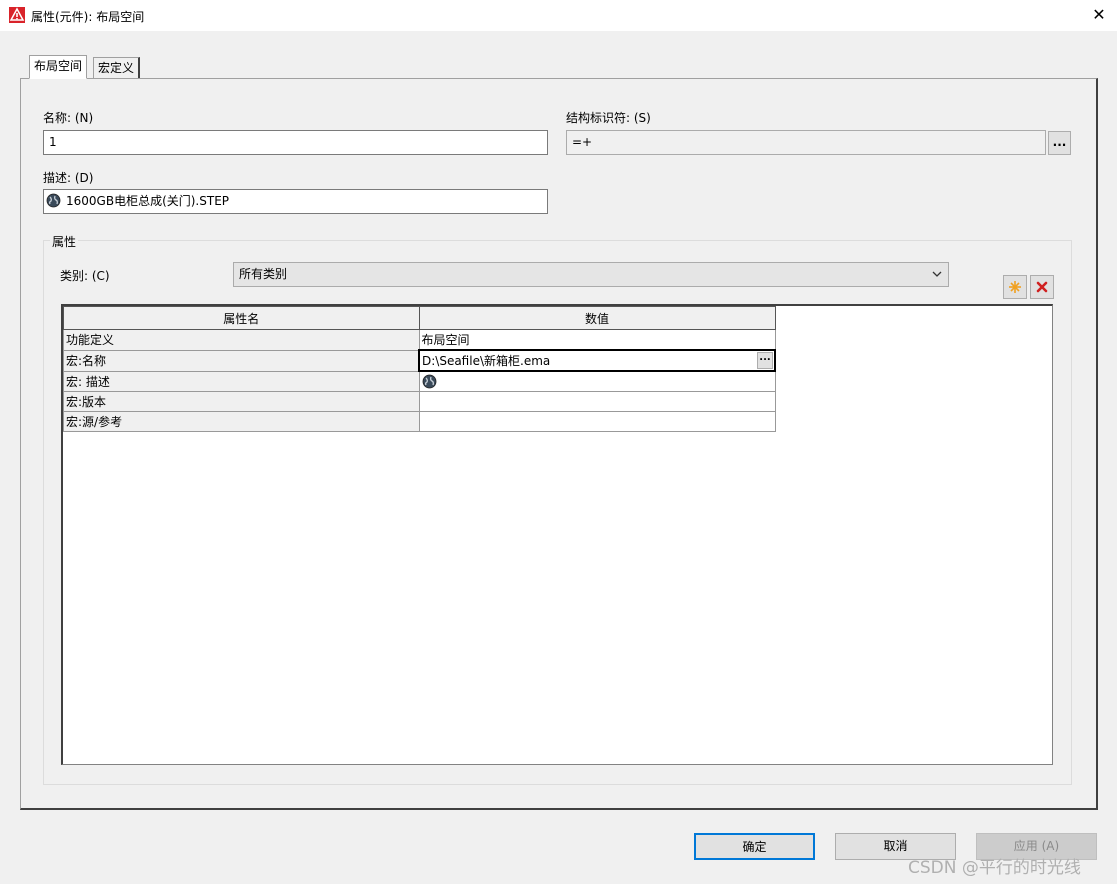 The height and width of the screenshot is (884, 1117). Describe the element at coordinates (148, 201) in the screenshot. I see `desc-value: 1600GB电柜总成(关门).STEP` at that location.